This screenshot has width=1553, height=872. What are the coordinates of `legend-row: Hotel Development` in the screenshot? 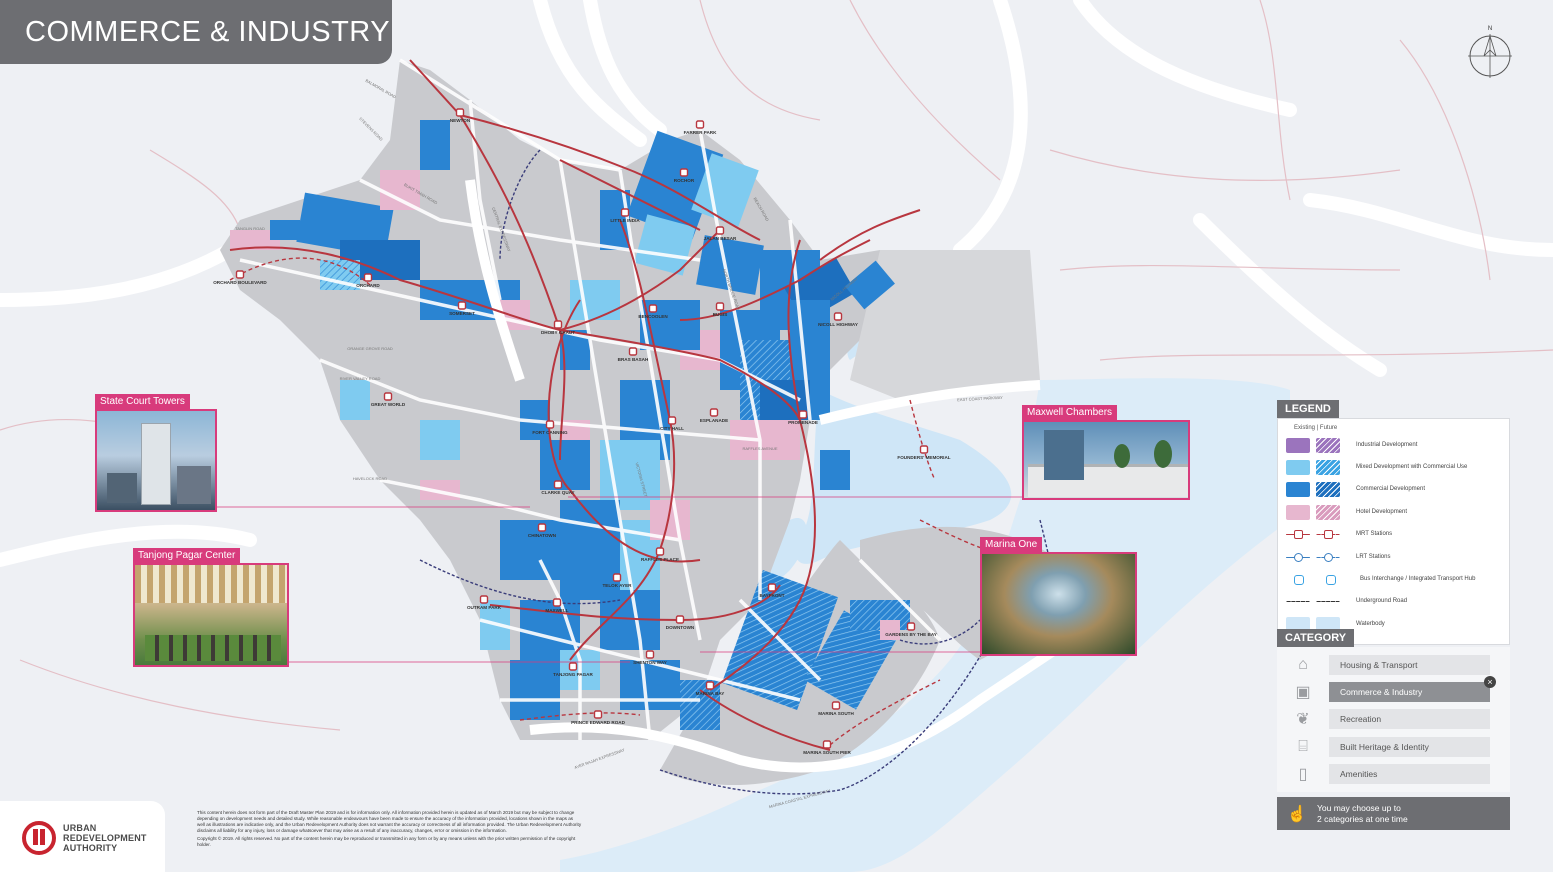 It's located at (1393, 512).